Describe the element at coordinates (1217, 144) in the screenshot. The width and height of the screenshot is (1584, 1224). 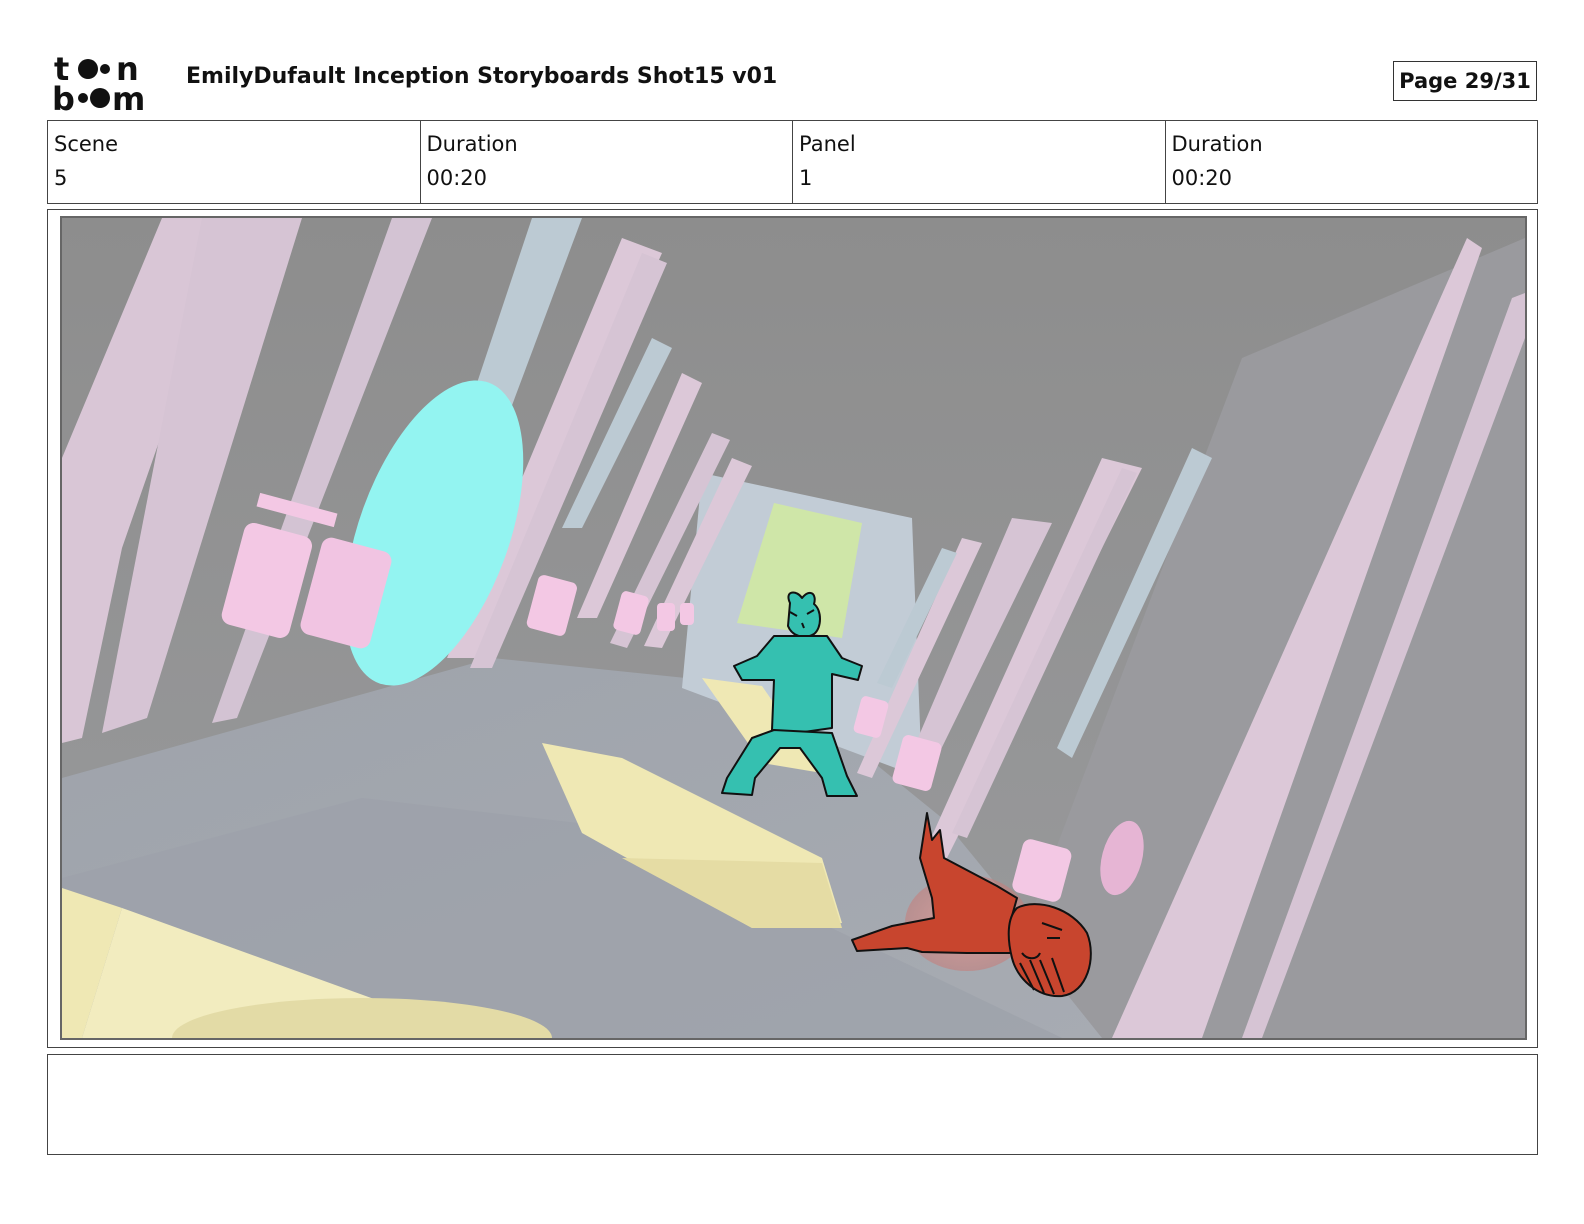
I see `panel-duration-label: Duration` at that location.